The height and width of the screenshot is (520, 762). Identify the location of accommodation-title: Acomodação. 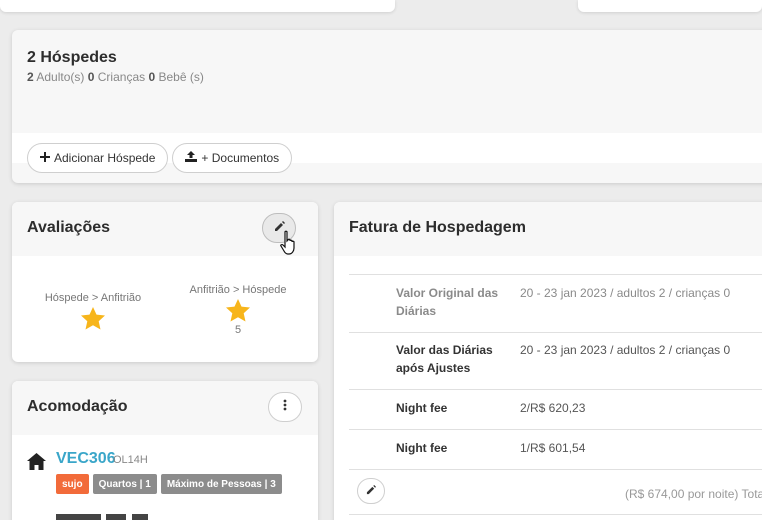
(77, 406).